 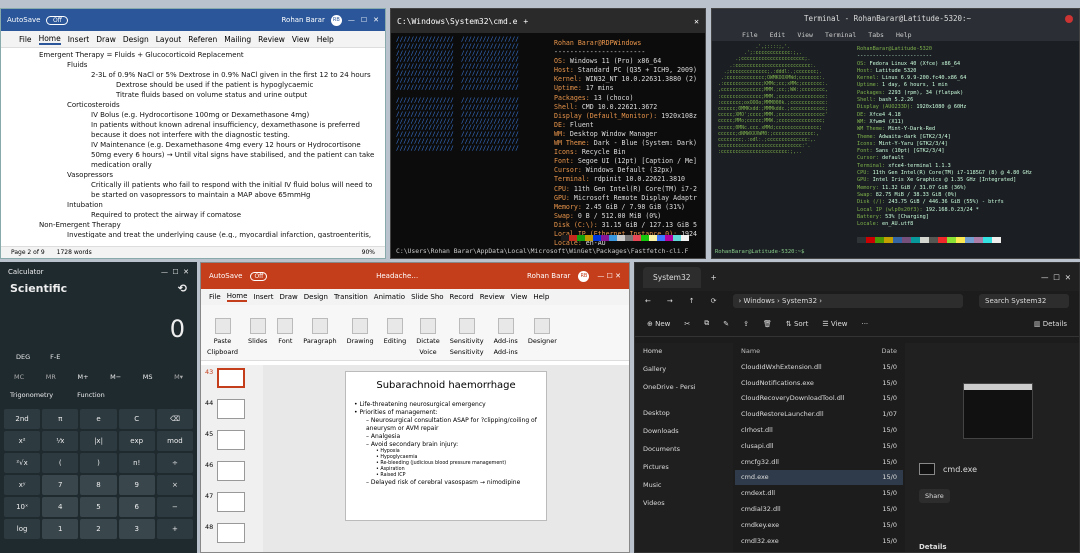 I want to click on calc-key: 1, so click(x=60, y=529).